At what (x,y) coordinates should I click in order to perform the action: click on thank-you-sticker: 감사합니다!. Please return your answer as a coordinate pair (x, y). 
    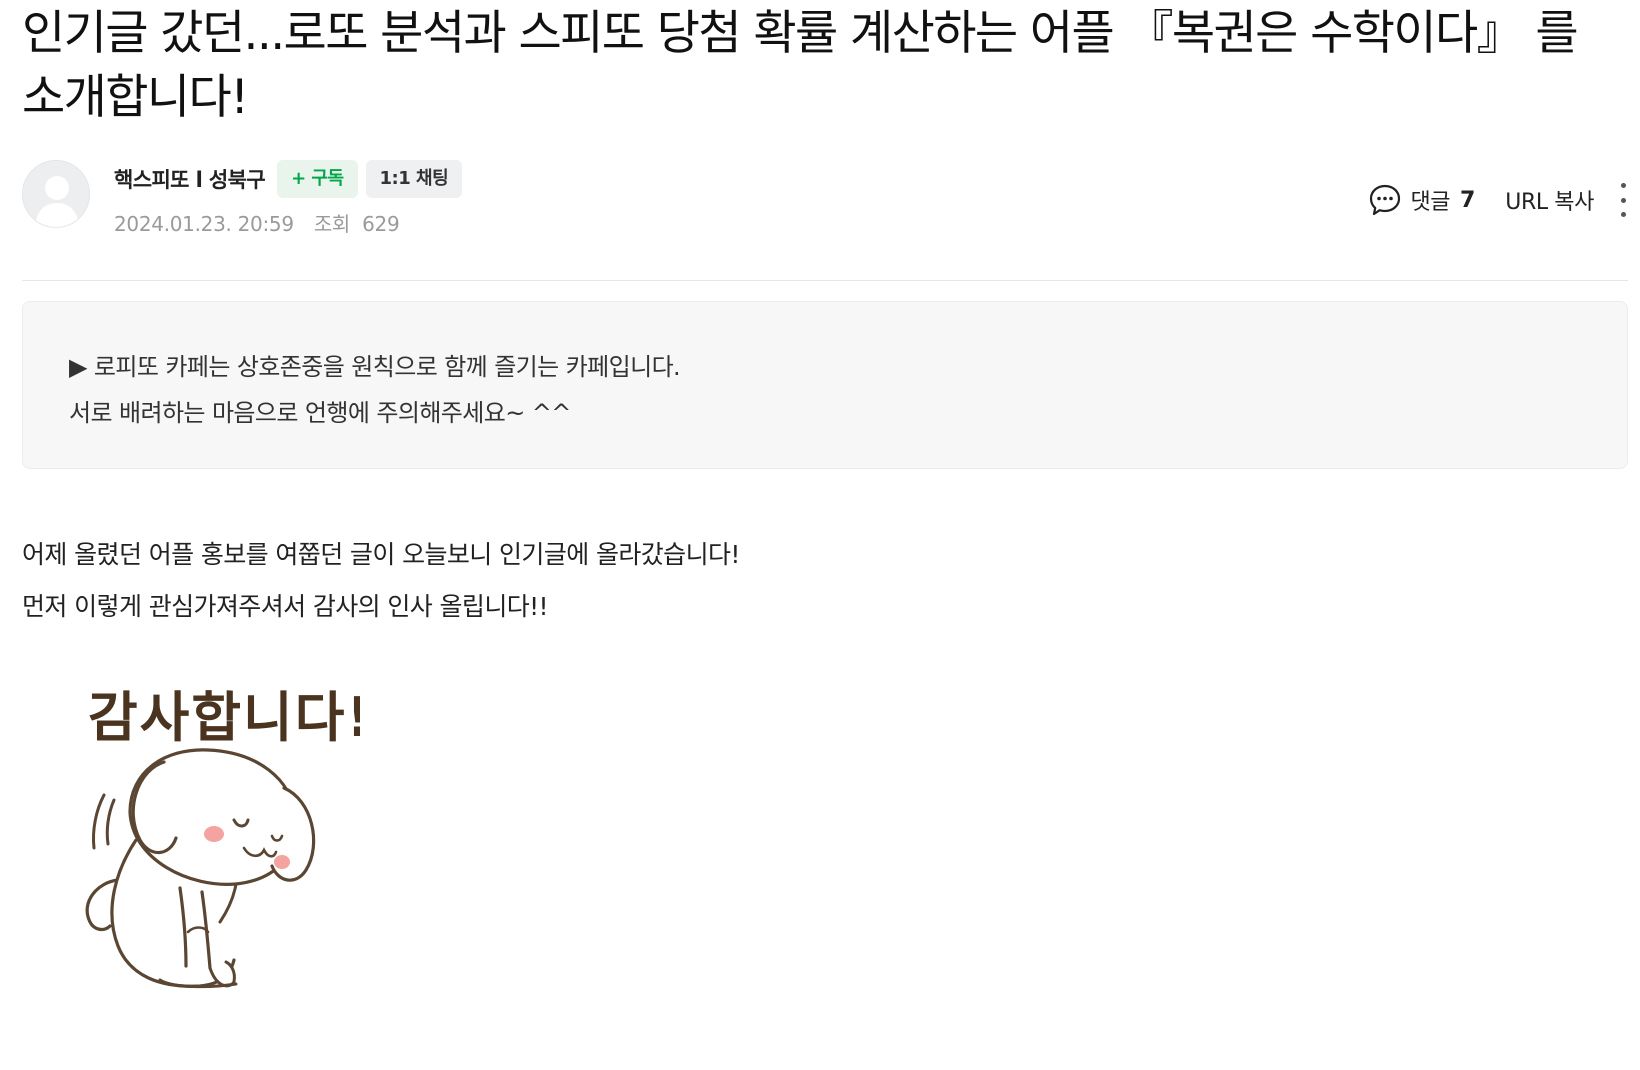
    Looking at the image, I should click on (215, 840).